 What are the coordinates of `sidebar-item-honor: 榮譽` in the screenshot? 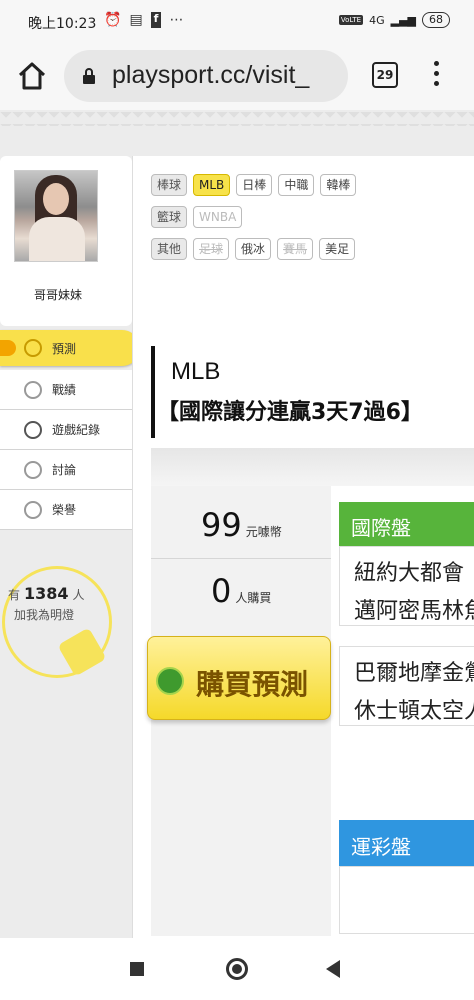 It's located at (66, 510).